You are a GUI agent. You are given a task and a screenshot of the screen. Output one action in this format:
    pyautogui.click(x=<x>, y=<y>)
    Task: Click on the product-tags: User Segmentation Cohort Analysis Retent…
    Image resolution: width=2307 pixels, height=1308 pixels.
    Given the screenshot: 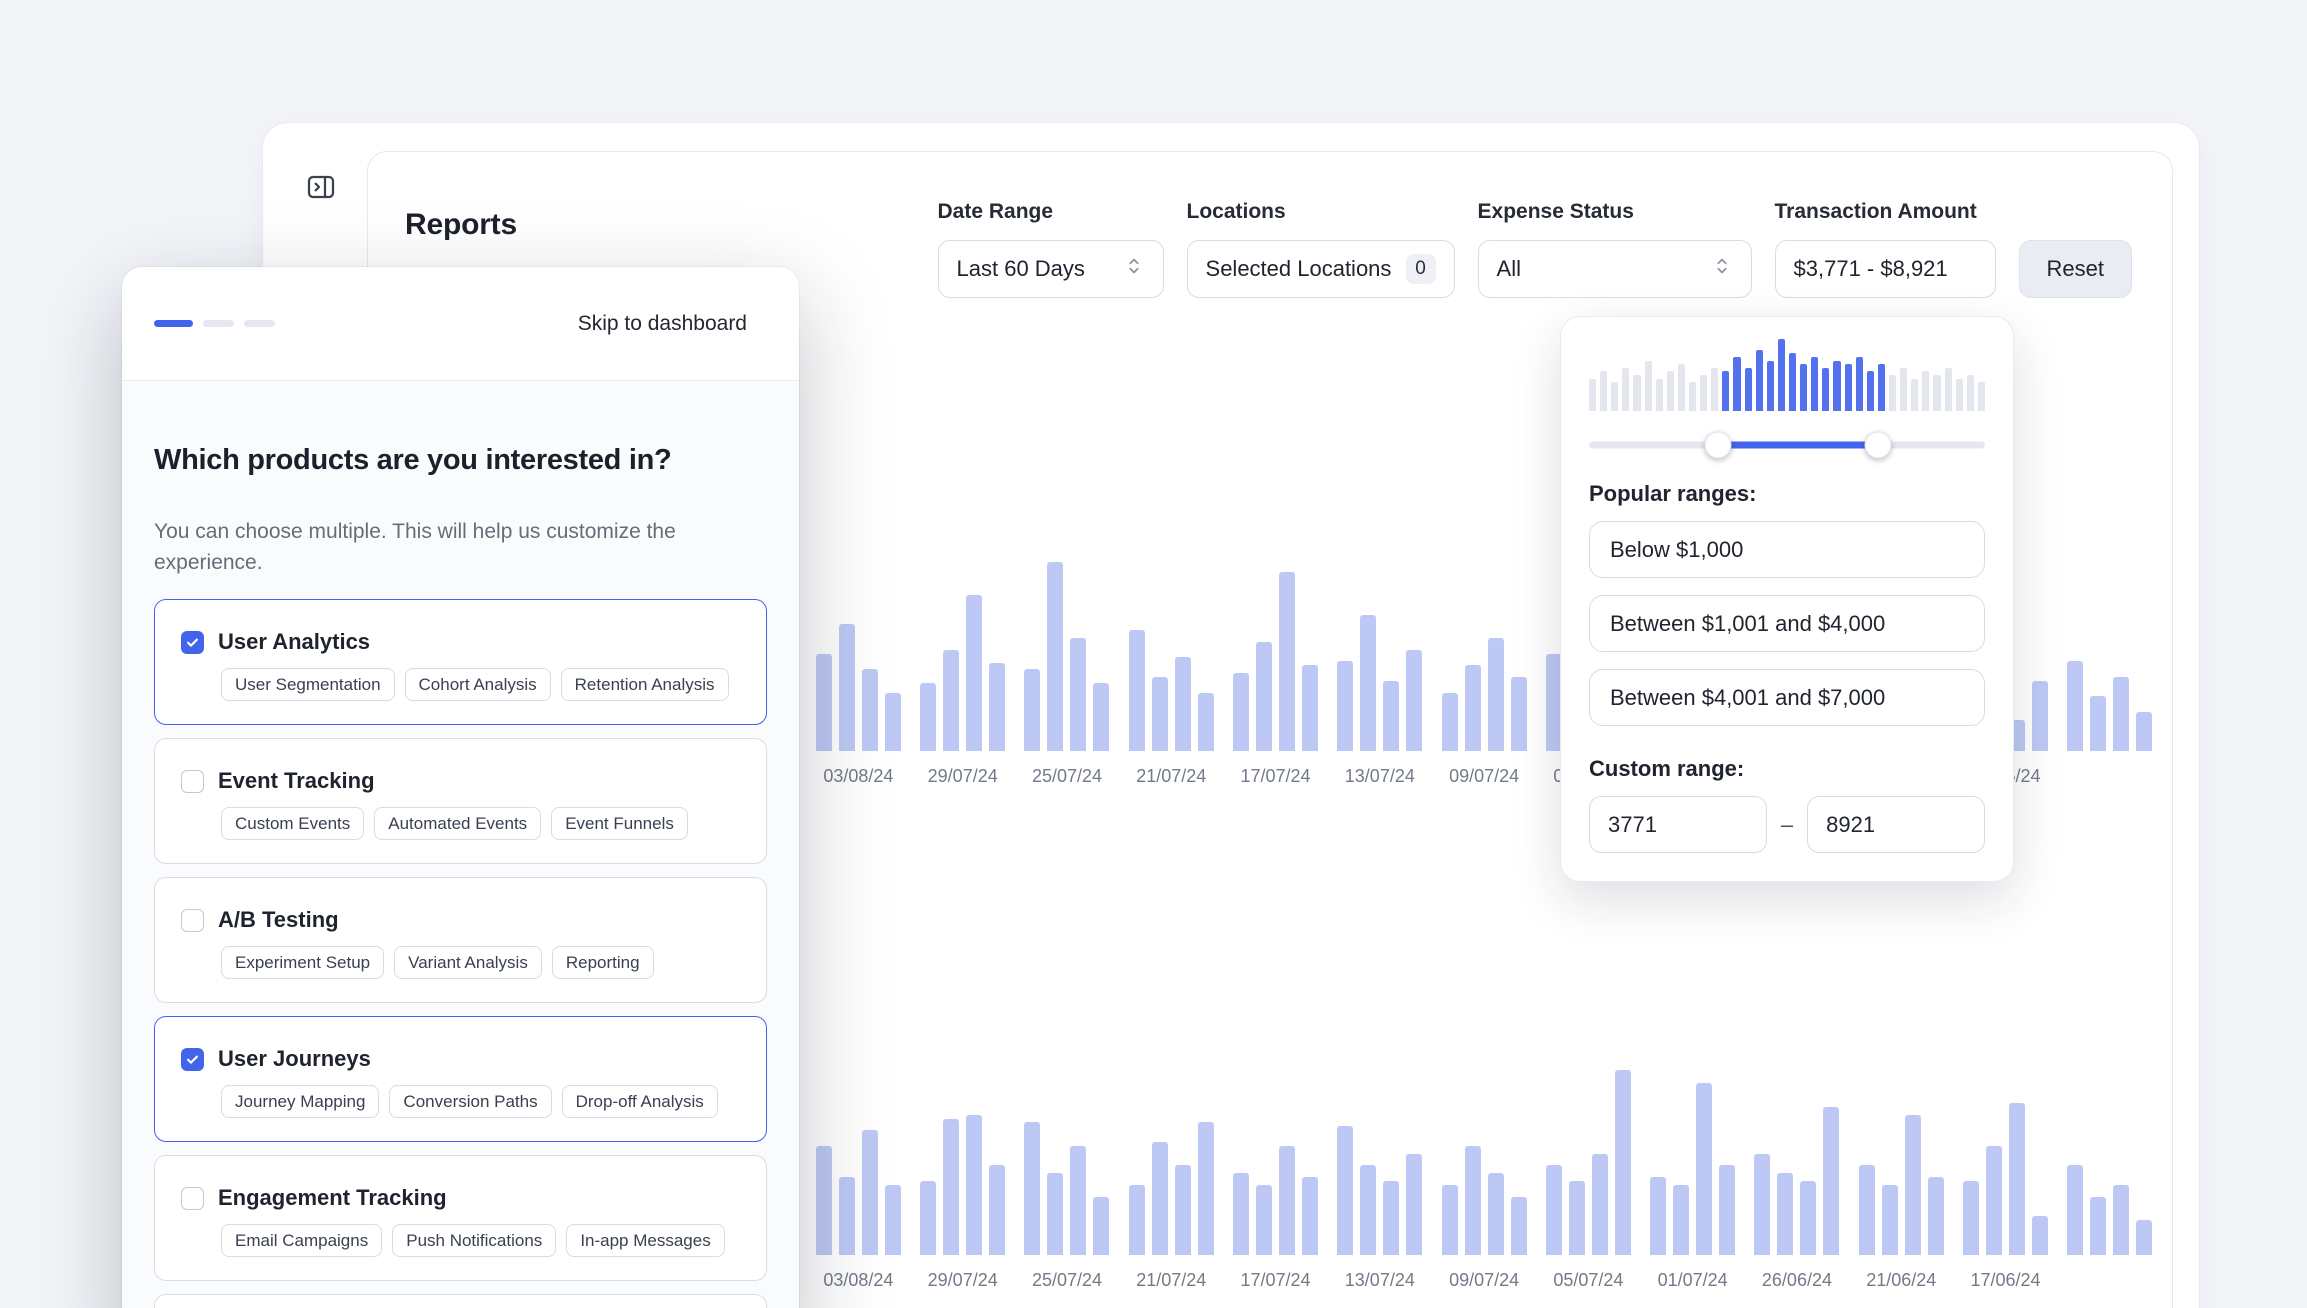 What is the action you would take?
    pyautogui.click(x=481, y=684)
    